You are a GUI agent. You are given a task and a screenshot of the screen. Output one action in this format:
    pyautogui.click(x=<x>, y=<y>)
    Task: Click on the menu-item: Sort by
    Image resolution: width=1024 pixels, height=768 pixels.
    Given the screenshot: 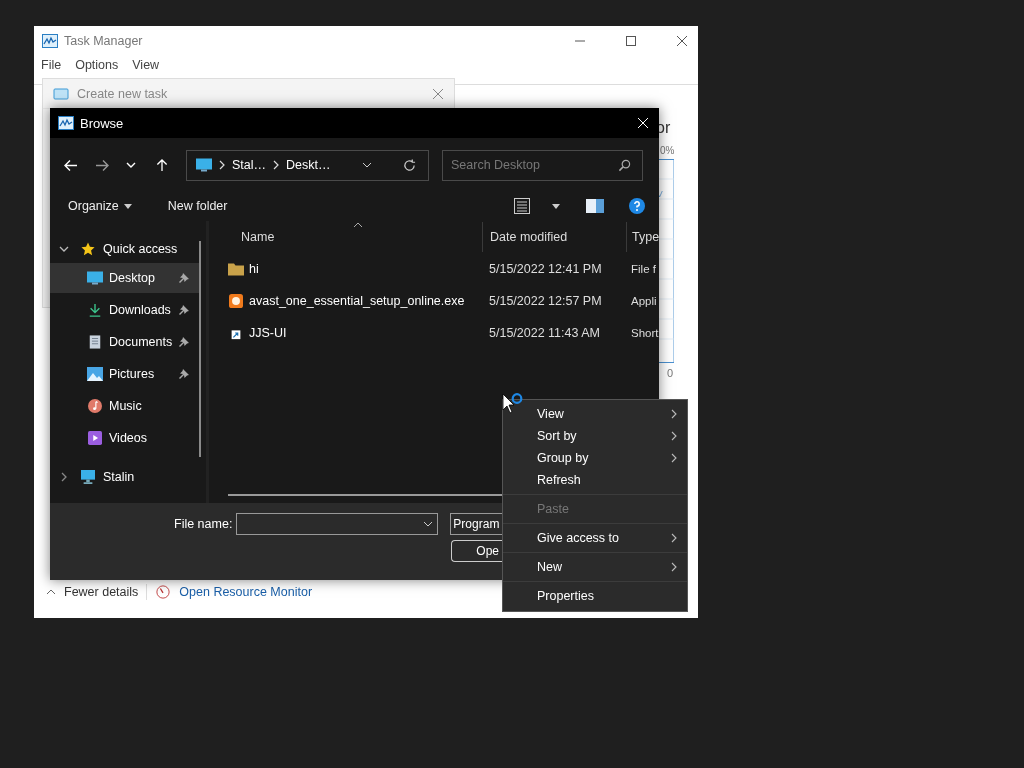 What is the action you would take?
    pyautogui.click(x=595, y=436)
    